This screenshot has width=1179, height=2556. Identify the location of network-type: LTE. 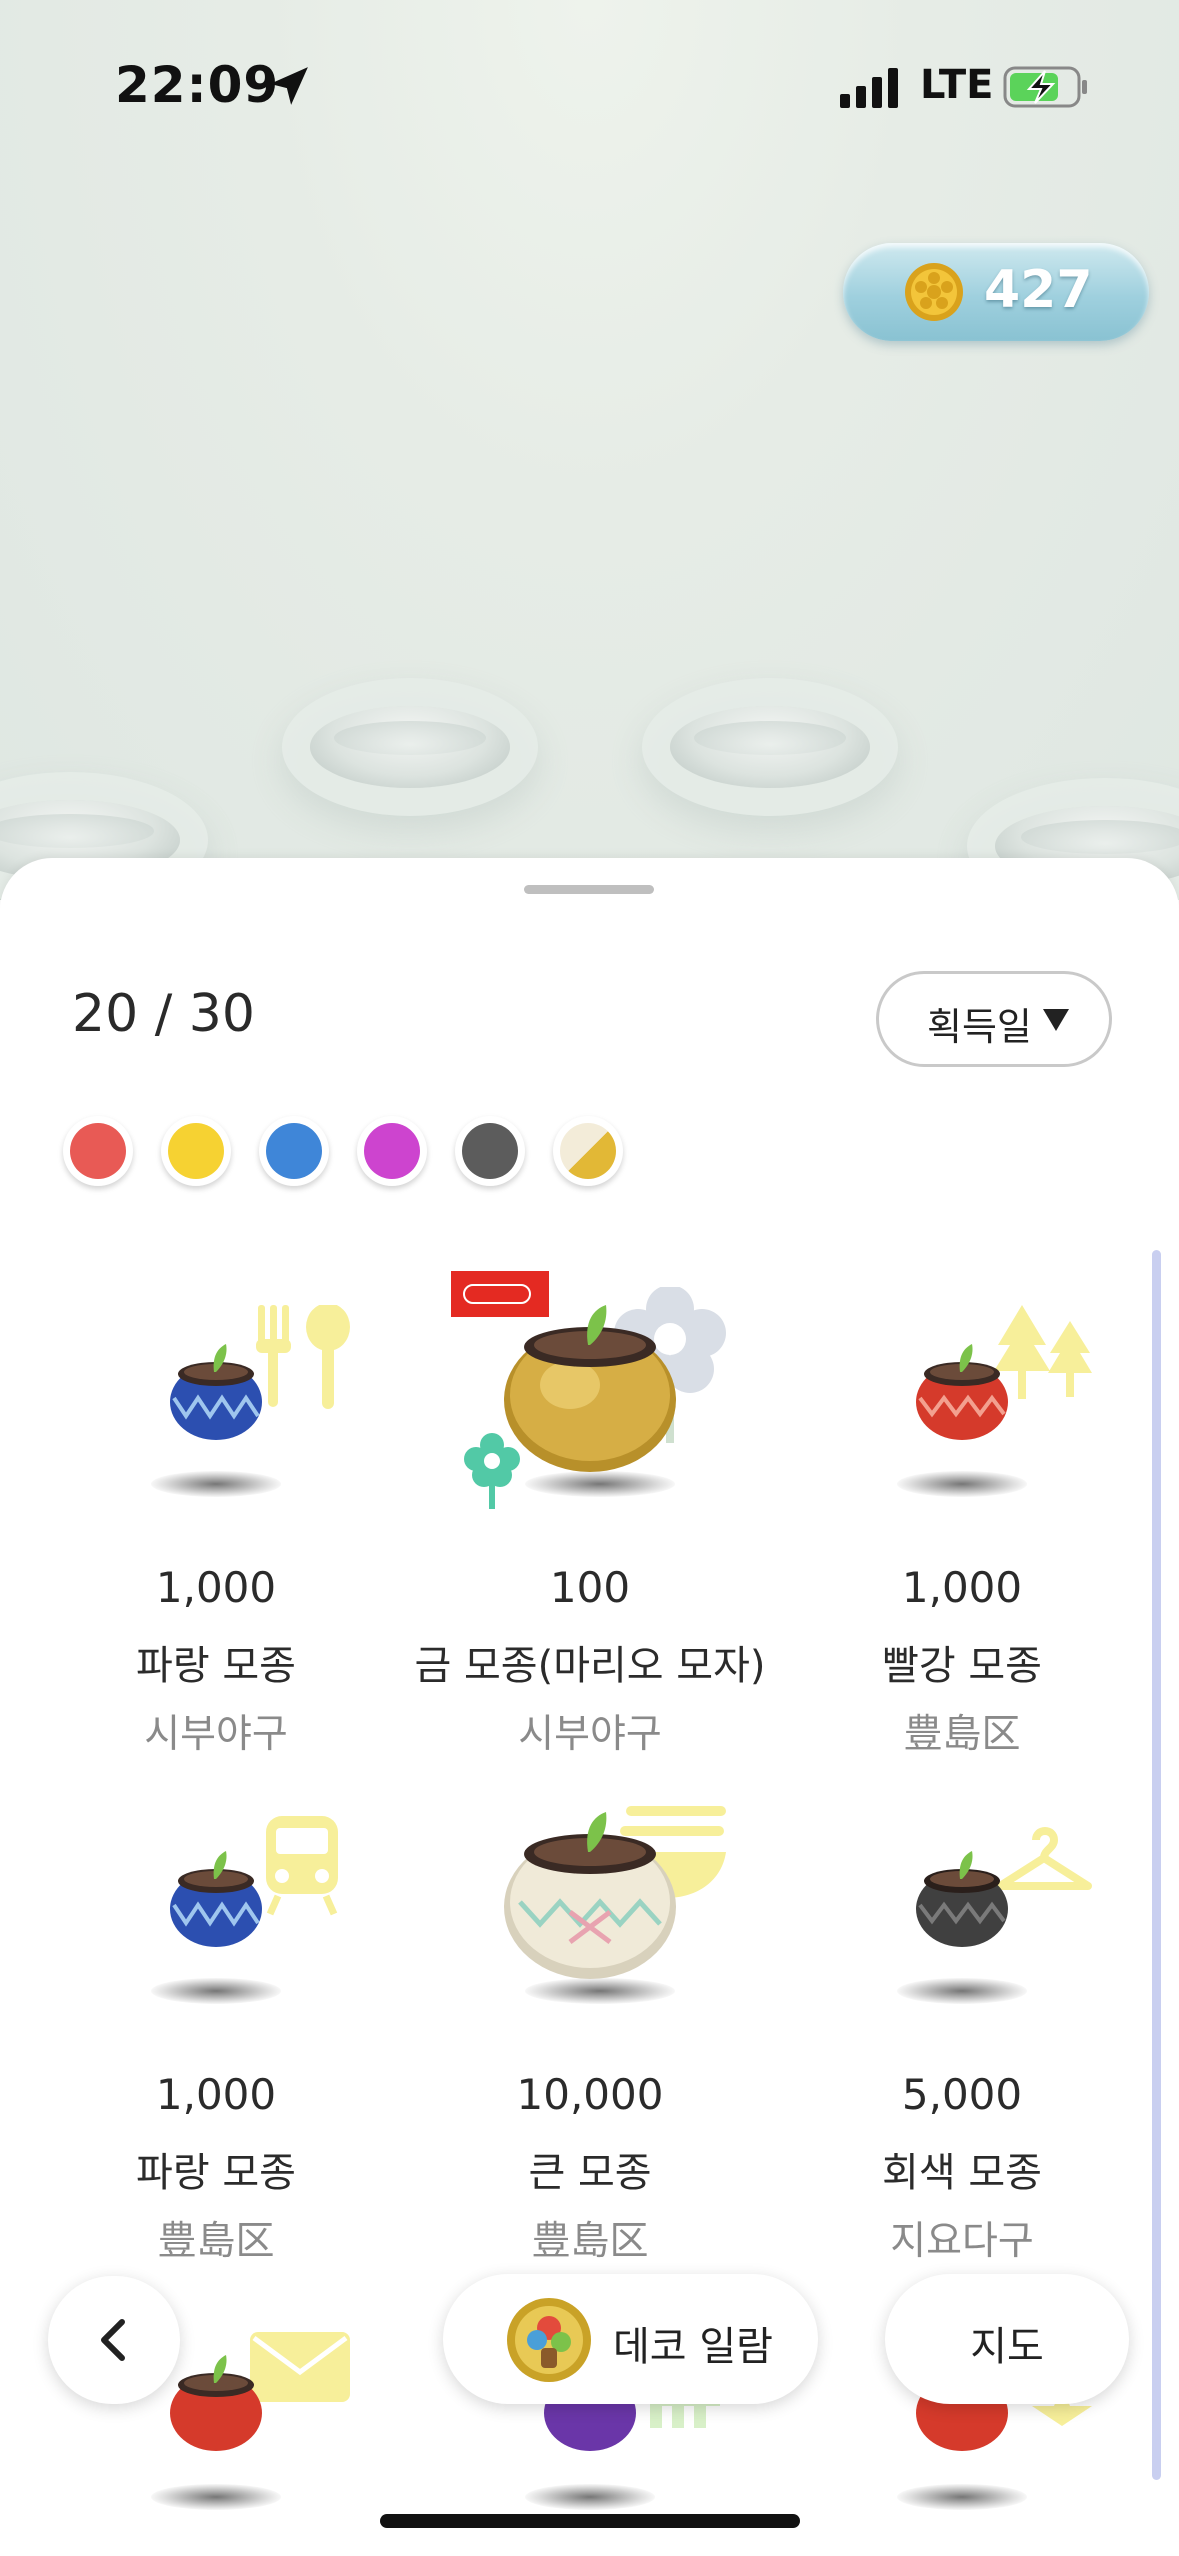
(957, 85).